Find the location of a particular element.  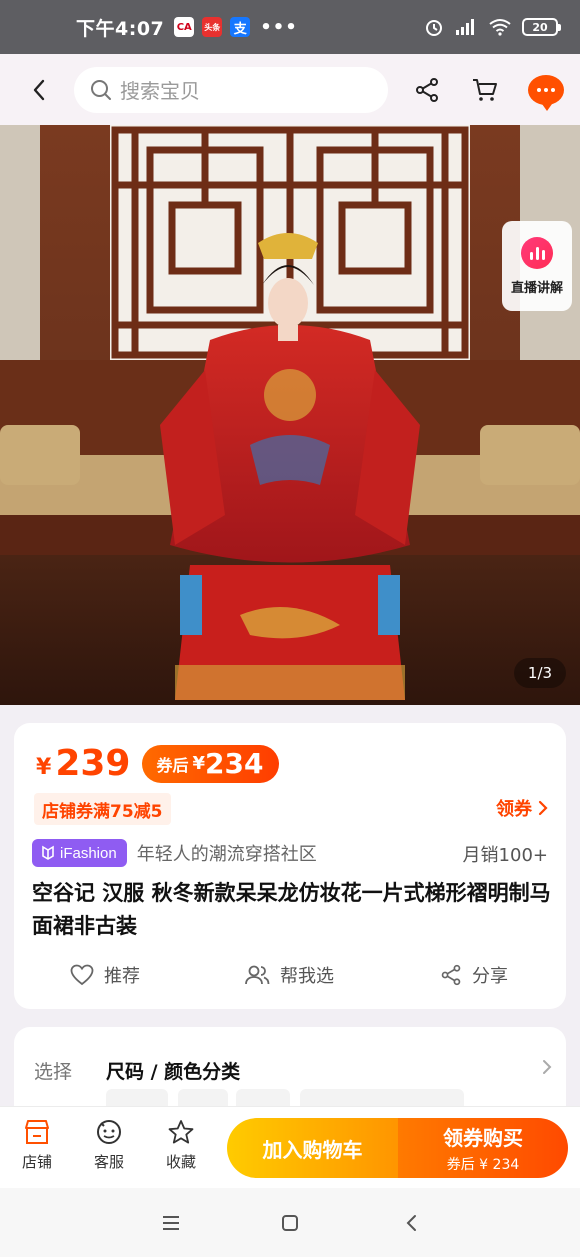

home-button is located at coordinates (290, 1223).